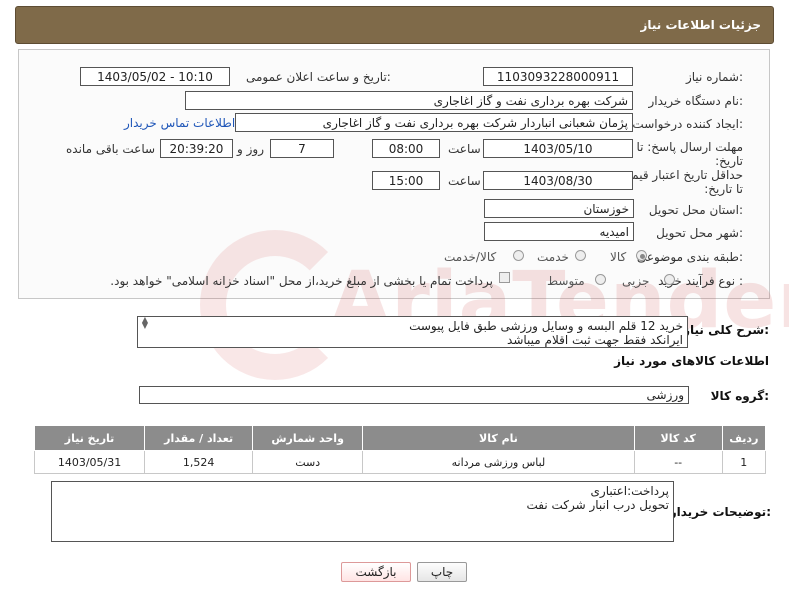 Image resolution: width=789 pixels, height=598 pixels. What do you see at coordinates (498, 438) in the screenshot?
I see `col-name-header: نام کالا` at bounding box center [498, 438].